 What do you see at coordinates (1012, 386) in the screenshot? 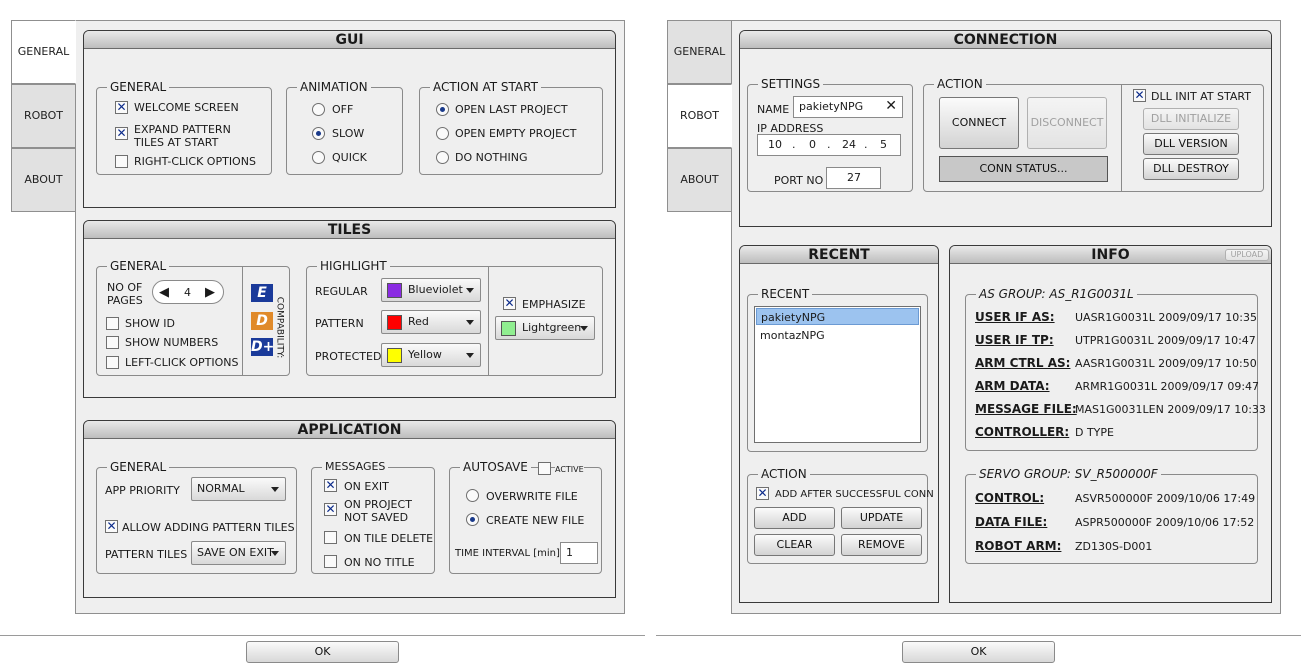
I see `arm-data-key: ARM DATA:` at bounding box center [1012, 386].